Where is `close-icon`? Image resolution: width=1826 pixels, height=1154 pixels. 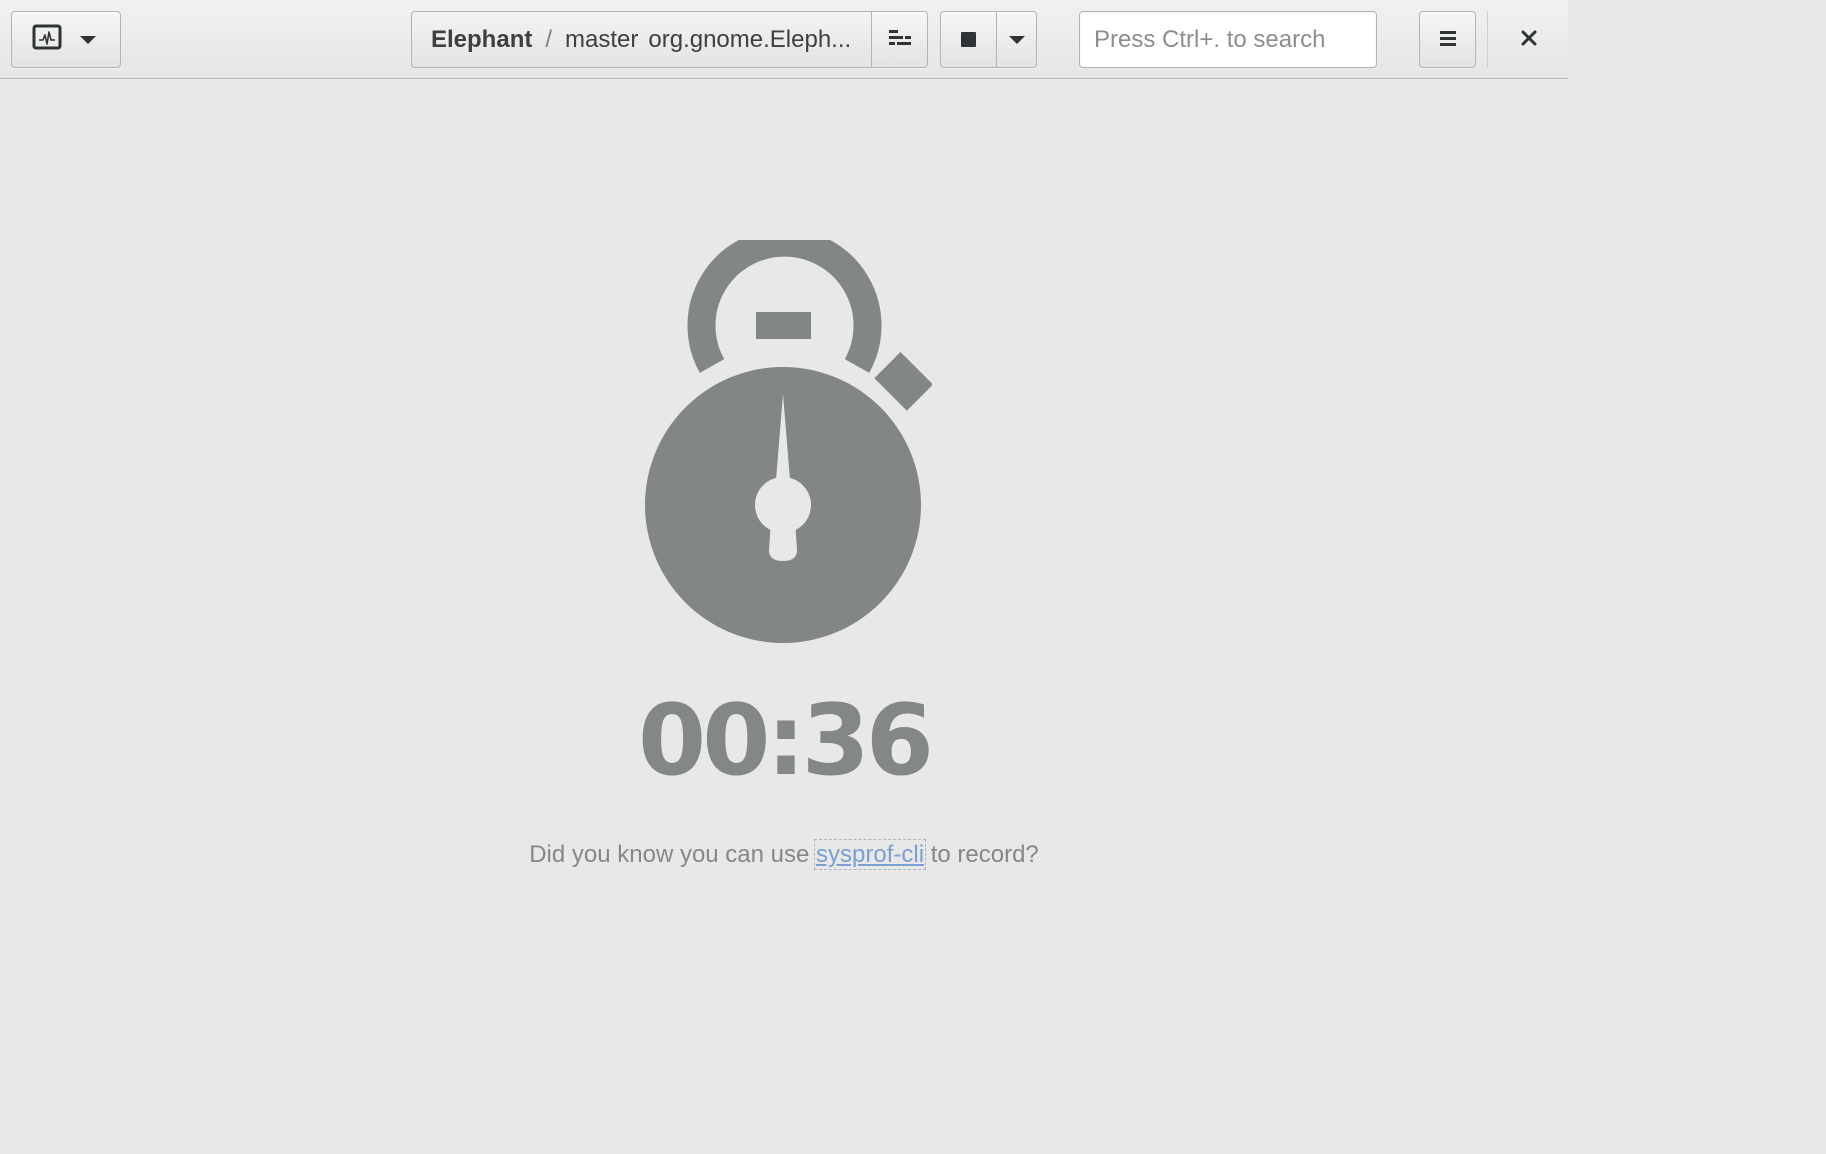
close-icon is located at coordinates (1529, 40).